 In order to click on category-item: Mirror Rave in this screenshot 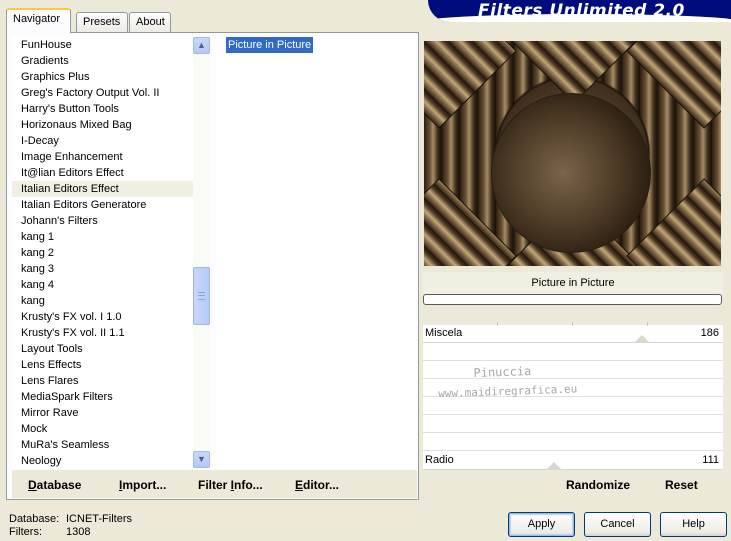, I will do `click(103, 413)`.